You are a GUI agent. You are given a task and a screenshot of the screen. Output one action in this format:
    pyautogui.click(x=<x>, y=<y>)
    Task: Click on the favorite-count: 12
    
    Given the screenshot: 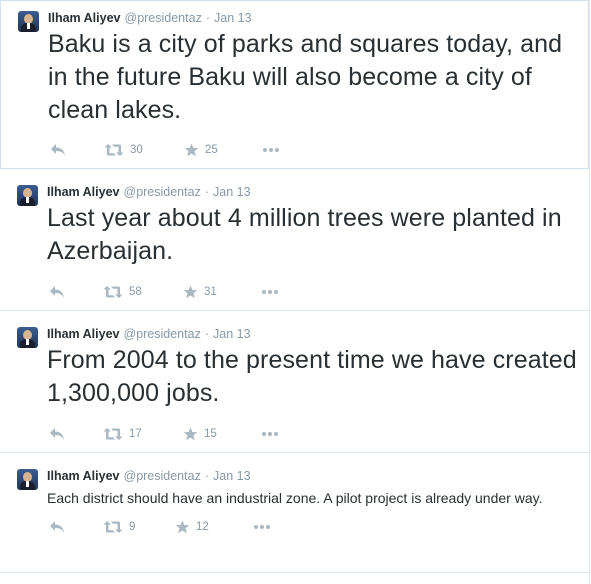 What is the action you would take?
    pyautogui.click(x=202, y=527)
    